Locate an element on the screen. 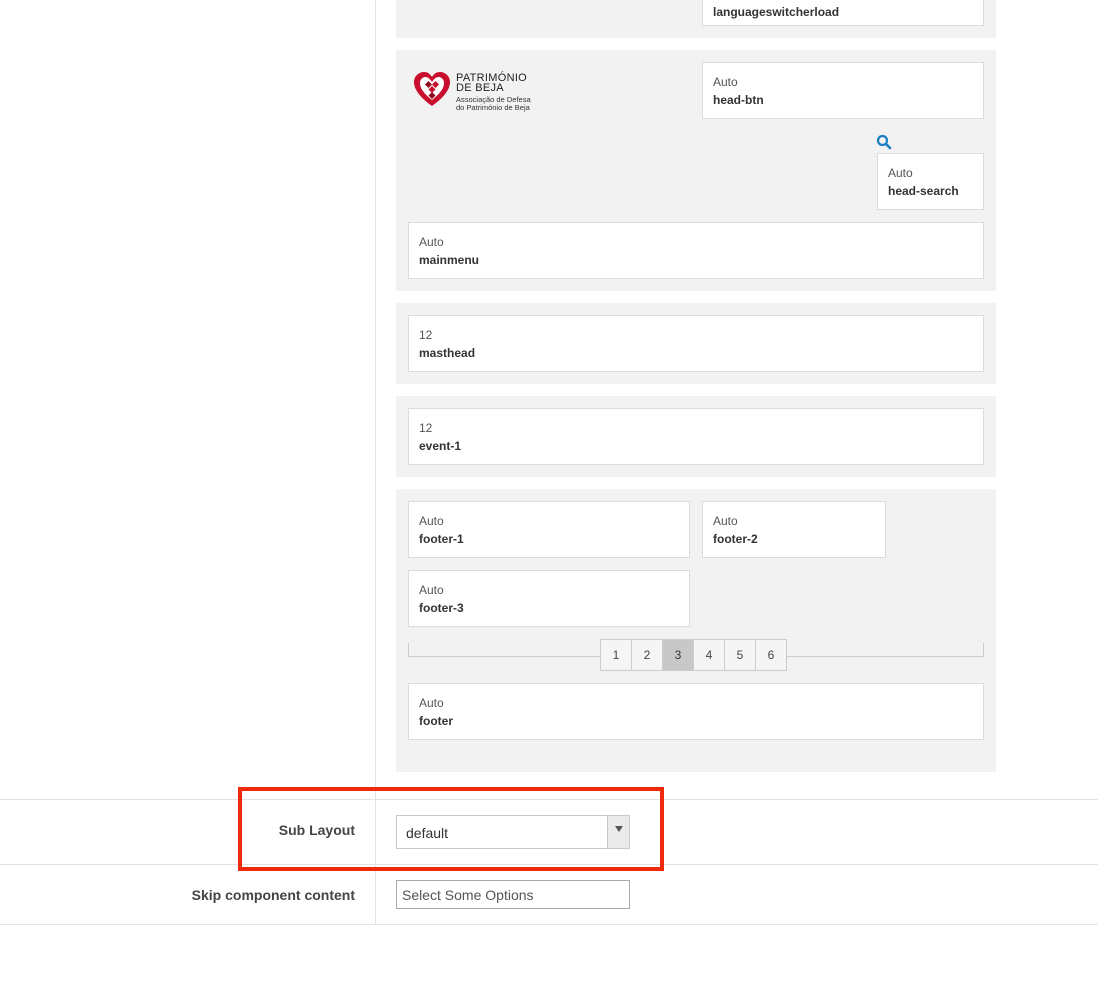 The width and height of the screenshot is (1098, 988). position-name: event-1 is located at coordinates (440, 446).